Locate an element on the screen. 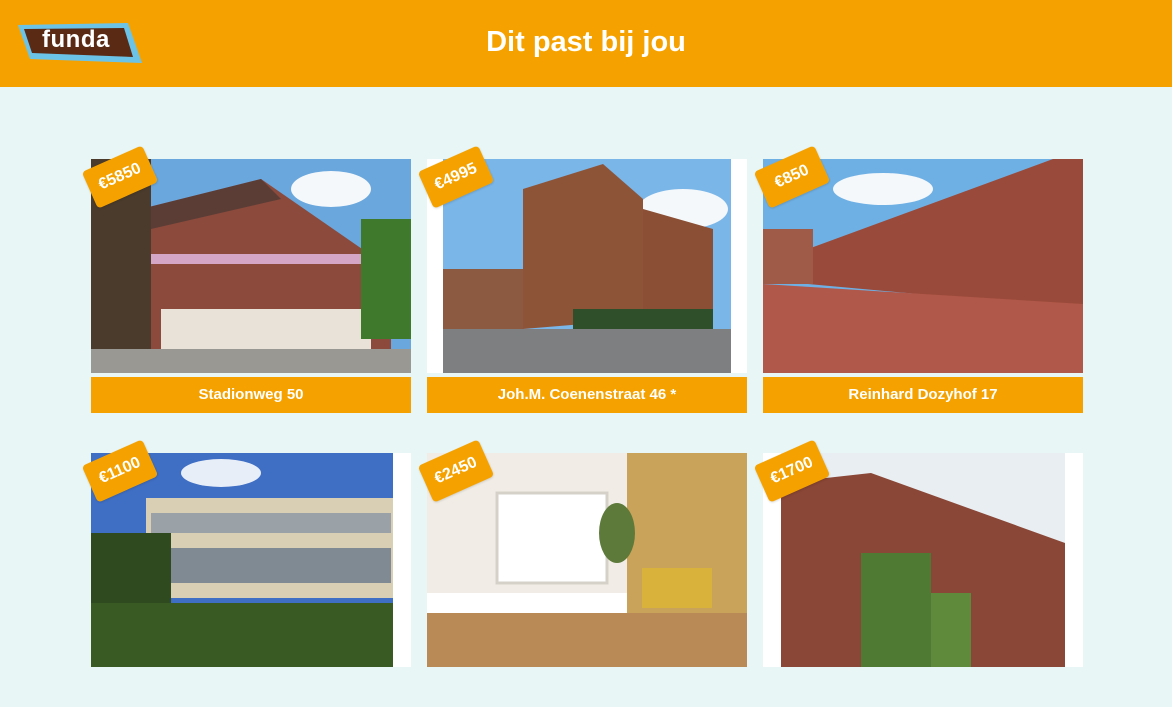 The height and width of the screenshot is (707, 1172). header-bar: funda Dit past bij jou is located at coordinates (586, 43).